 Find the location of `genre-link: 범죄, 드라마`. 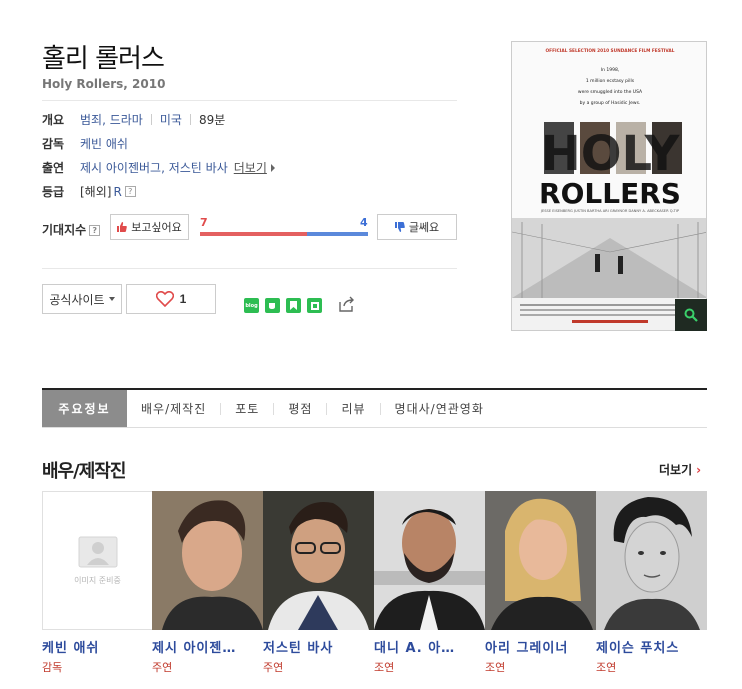

genre-link: 범죄, 드라마 is located at coordinates (111, 119).